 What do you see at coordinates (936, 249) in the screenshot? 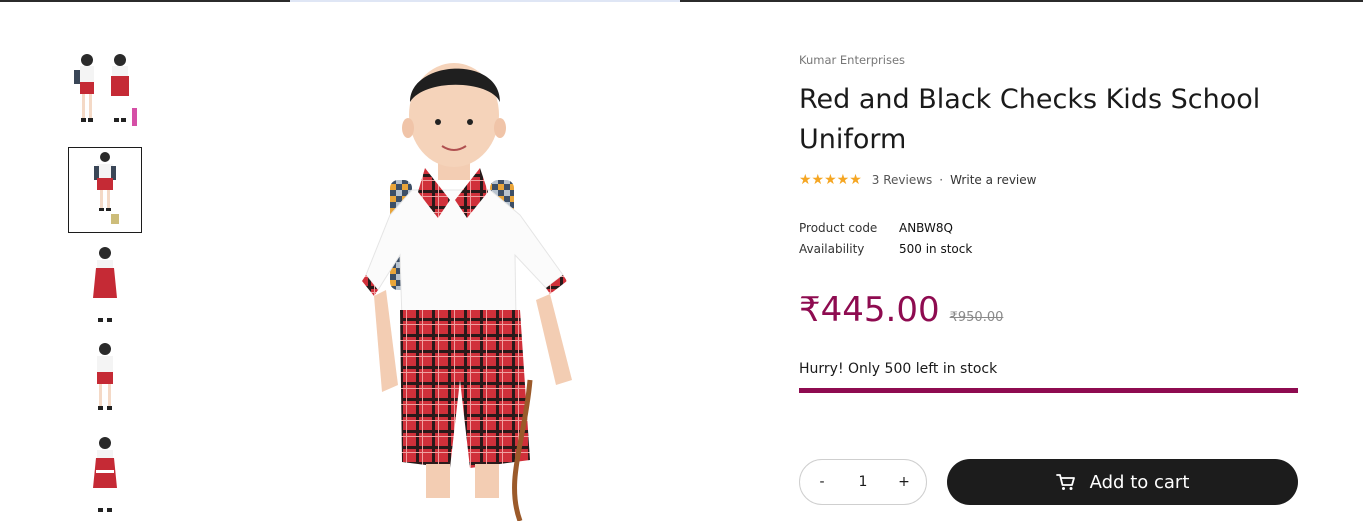
I see `availability-value: 500 in stock` at bounding box center [936, 249].